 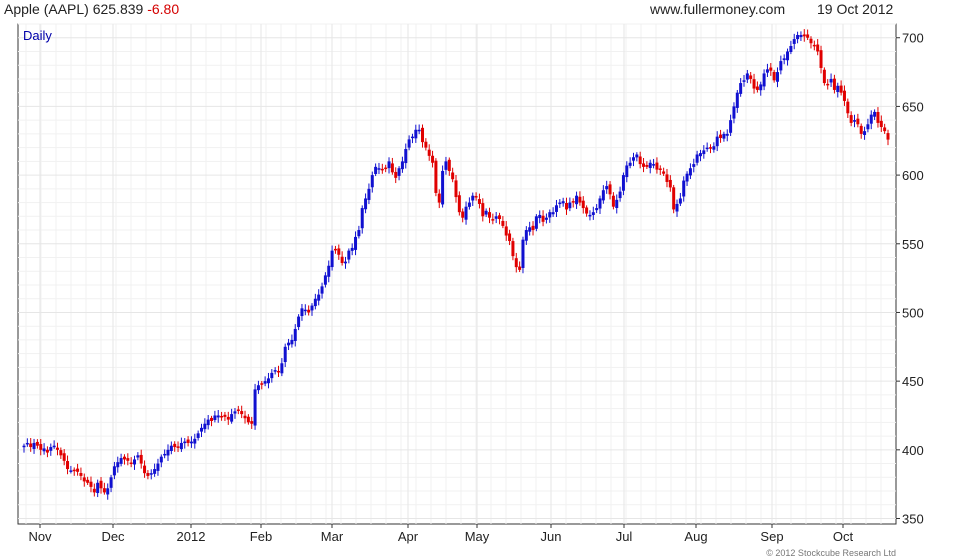 What do you see at coordinates (831, 553) in the screenshot?
I see `copyright-notice: © 2012 Stockcube Research Ltd` at bounding box center [831, 553].